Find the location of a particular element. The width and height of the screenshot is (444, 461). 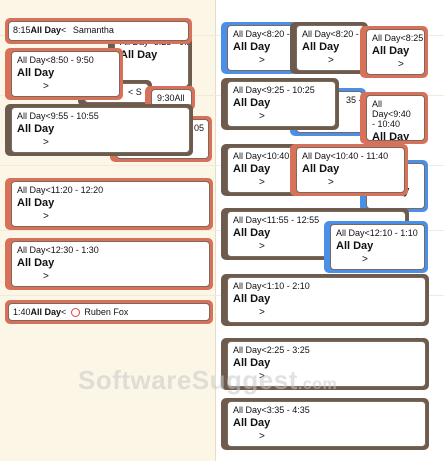

appointment-summary: 8:15All Day< Samantha is located at coordinates (98, 30).